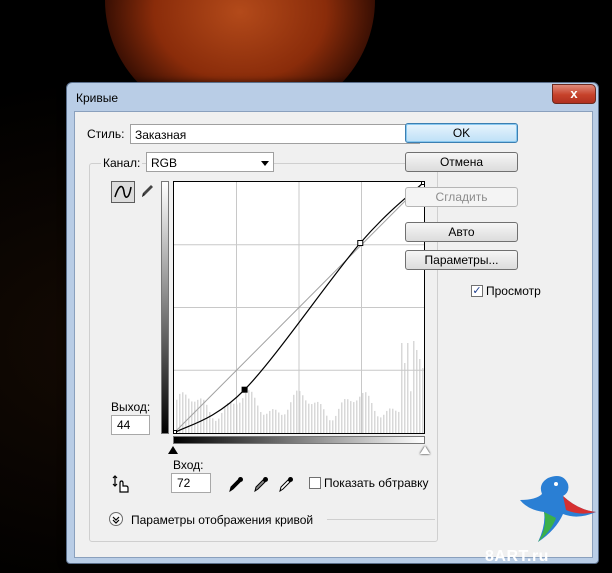 This screenshot has height=573, width=612. Describe the element at coordinates (124, 425) in the screenshot. I see `output-value: 44` at that location.